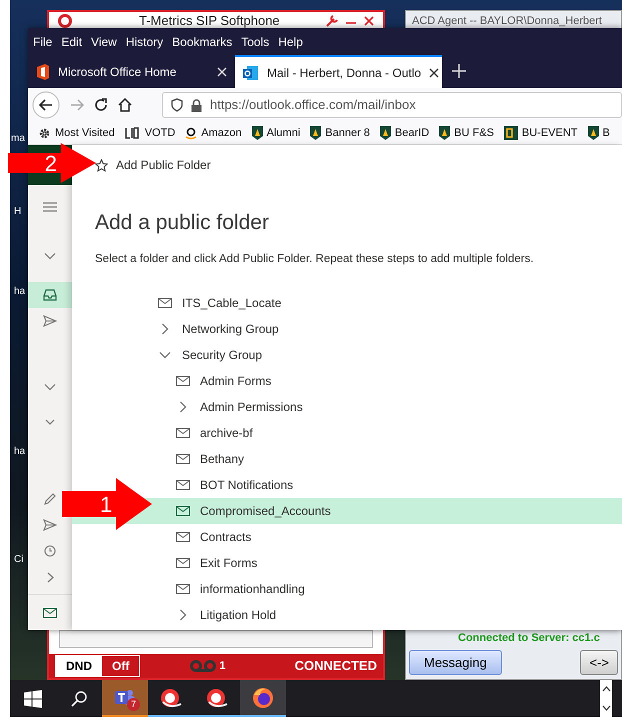 The height and width of the screenshot is (724, 622). I want to click on search-icon, so click(79, 698).